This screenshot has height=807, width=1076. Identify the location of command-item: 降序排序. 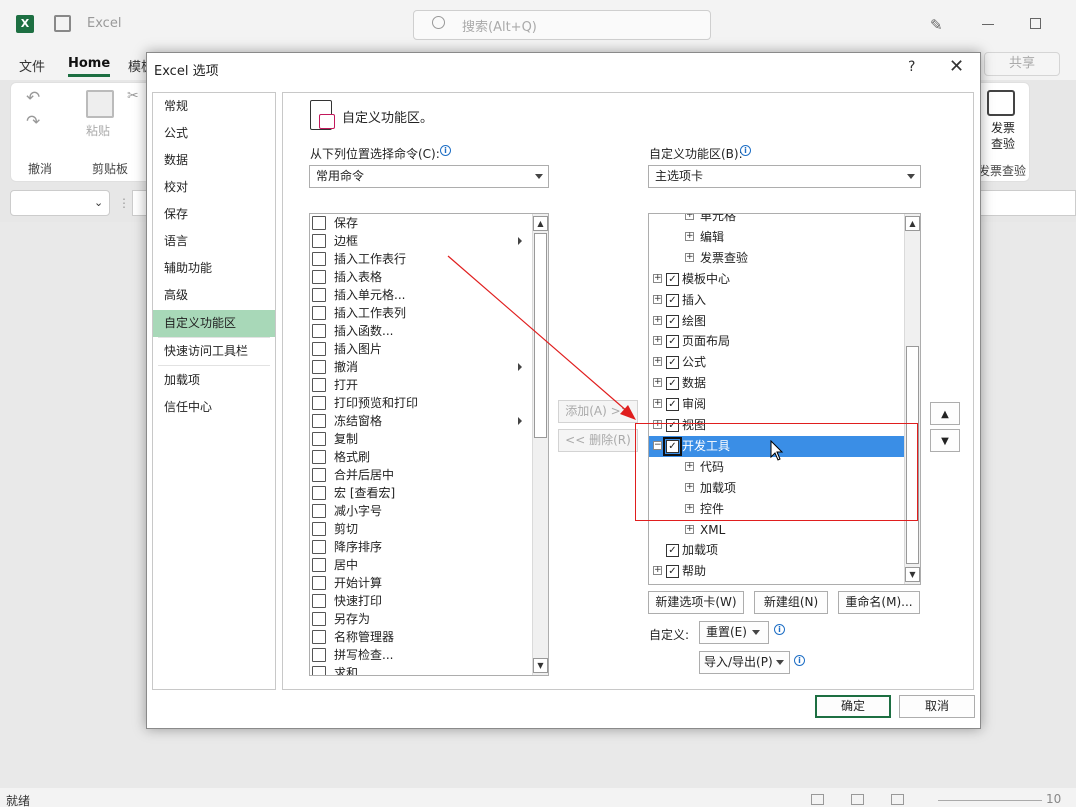
(421, 547).